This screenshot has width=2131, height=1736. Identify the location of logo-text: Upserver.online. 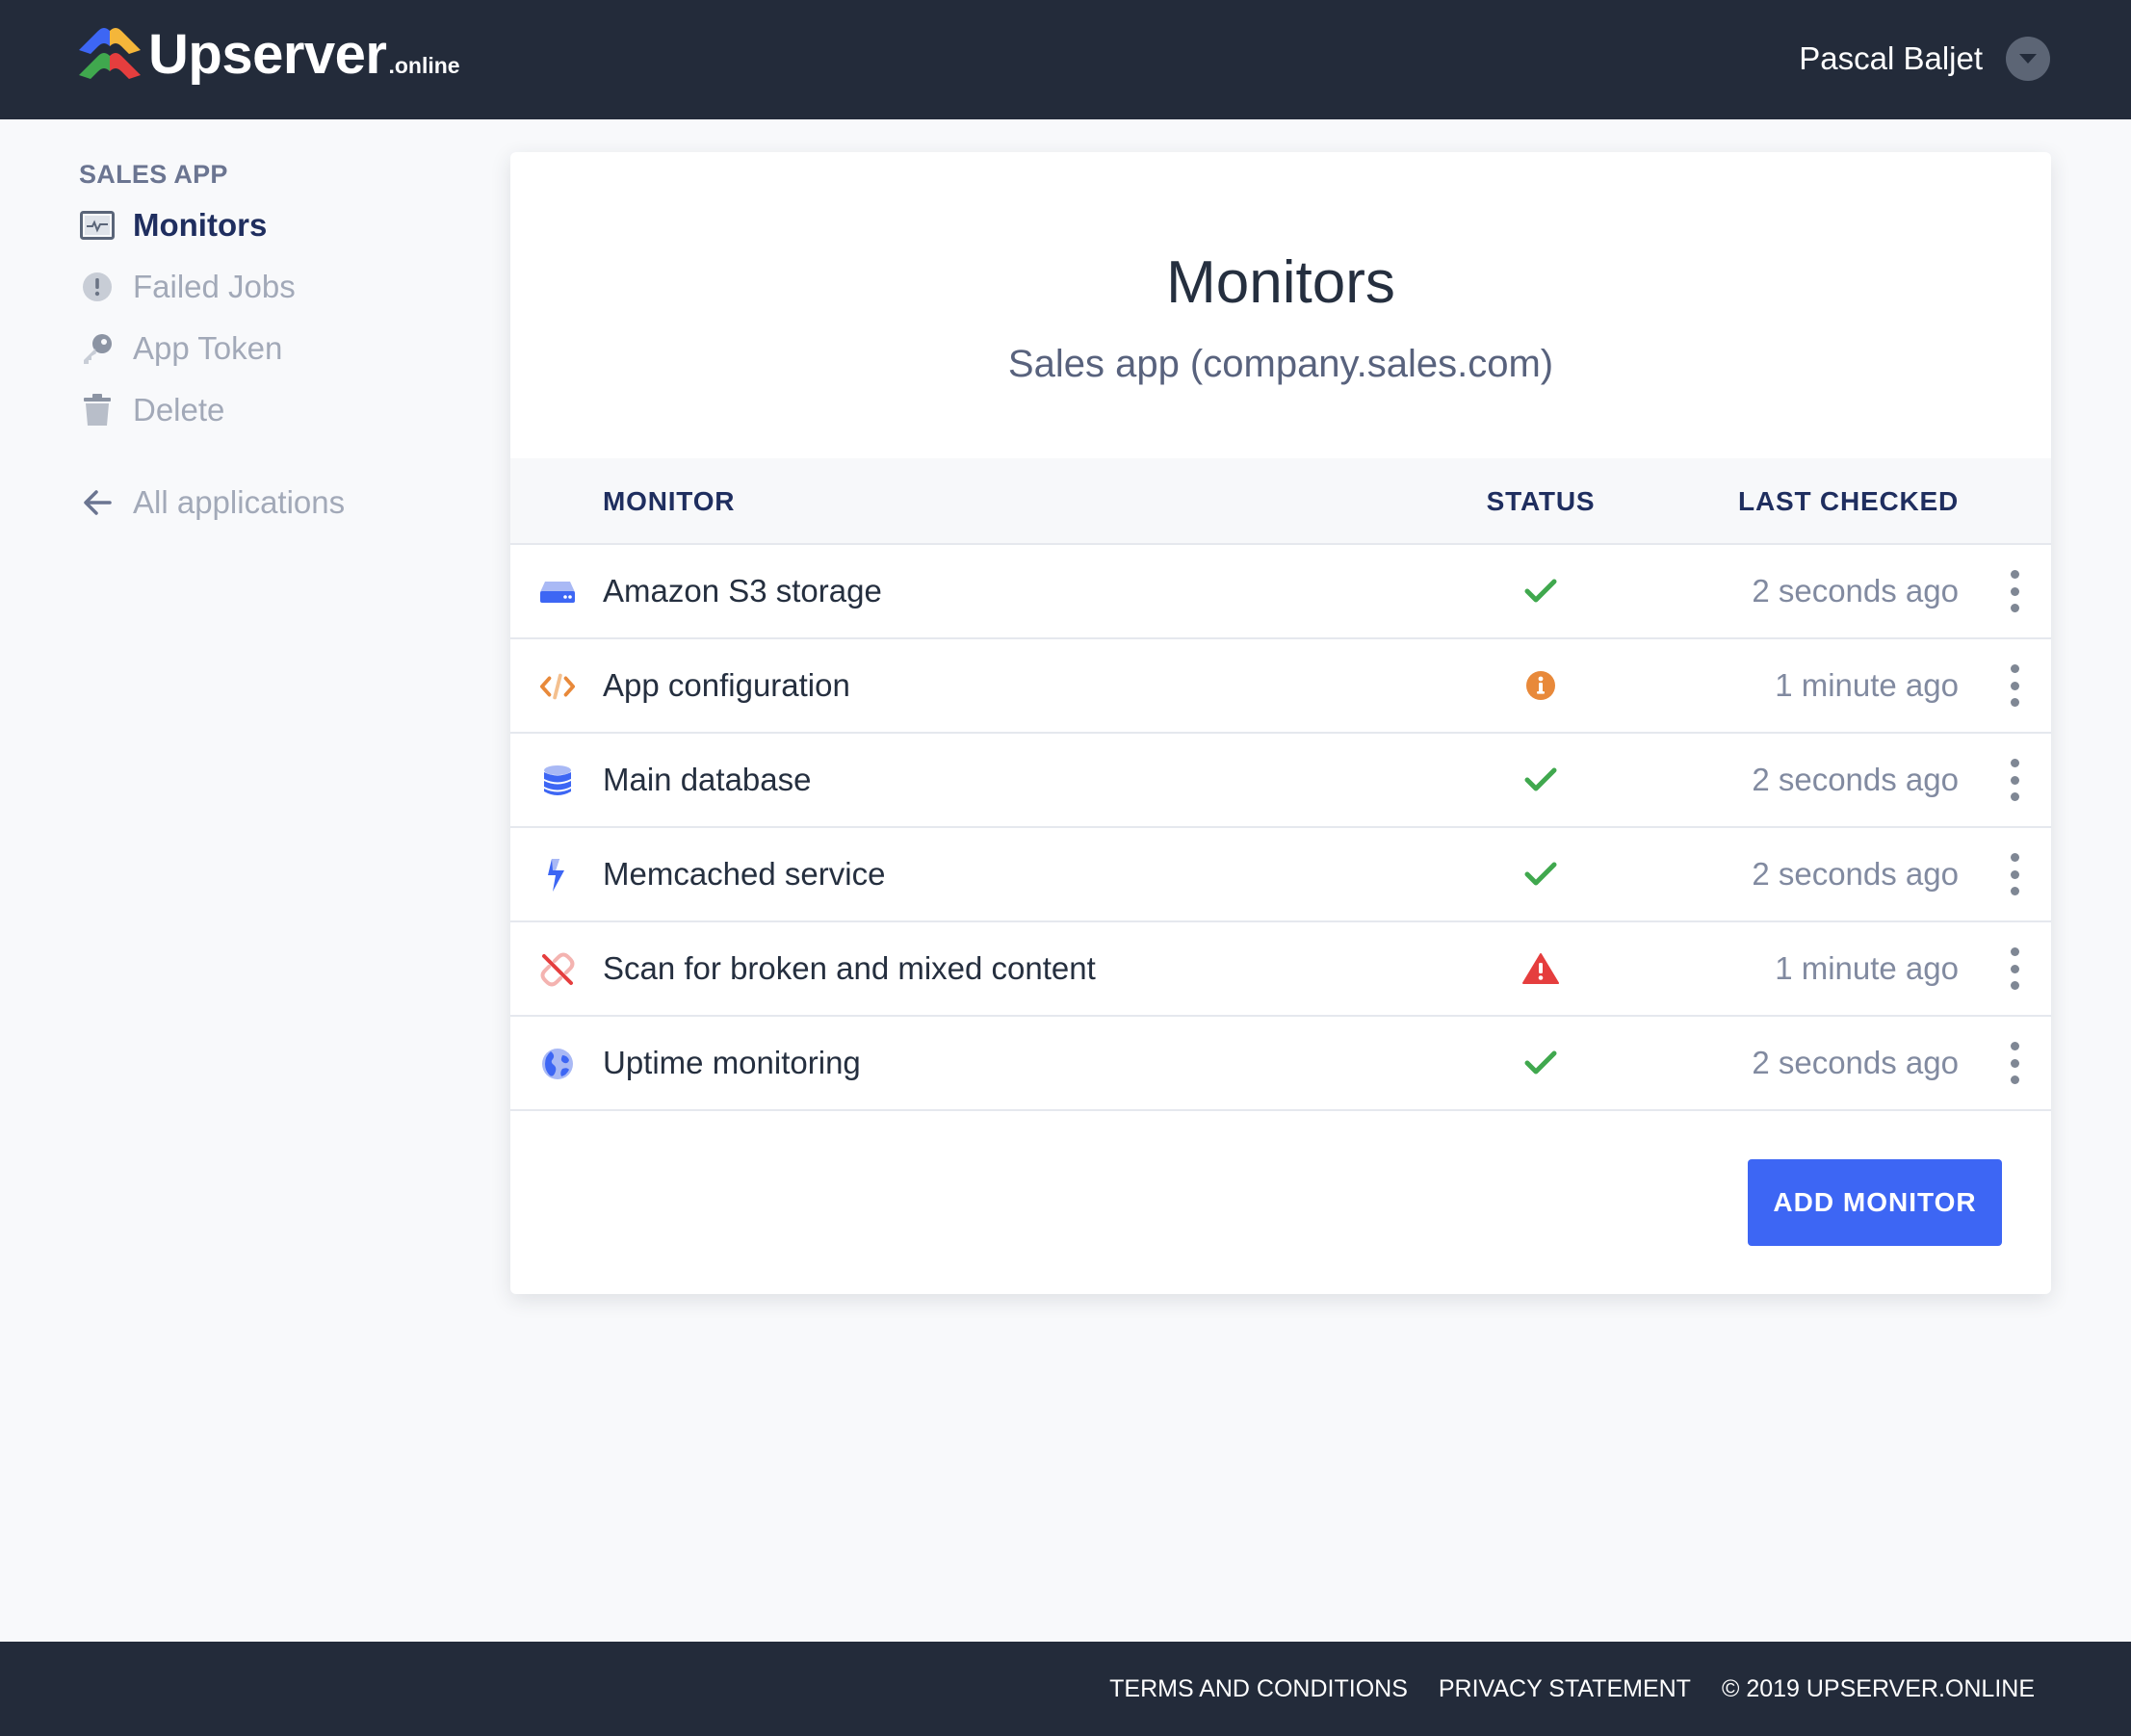
(304, 55).